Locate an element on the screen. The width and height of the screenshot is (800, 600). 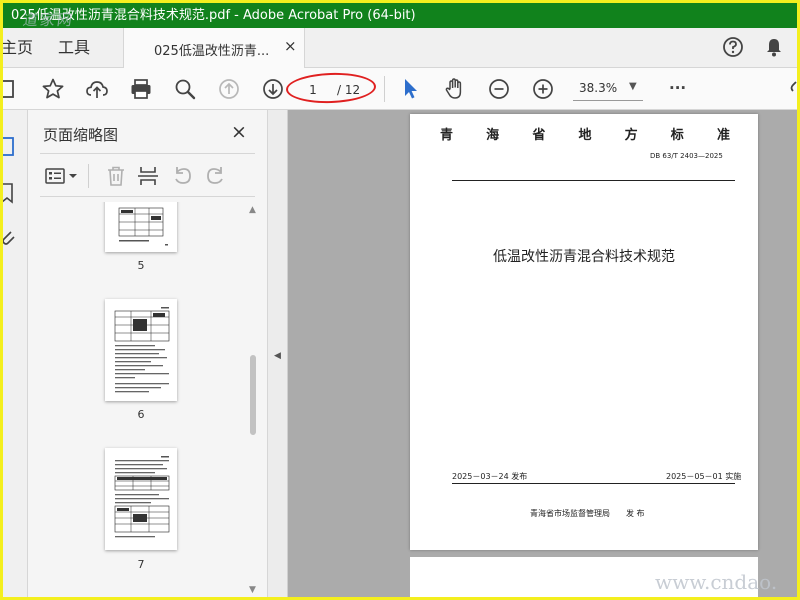
panel-title: 页面缩略图 is located at coordinates (81, 135).